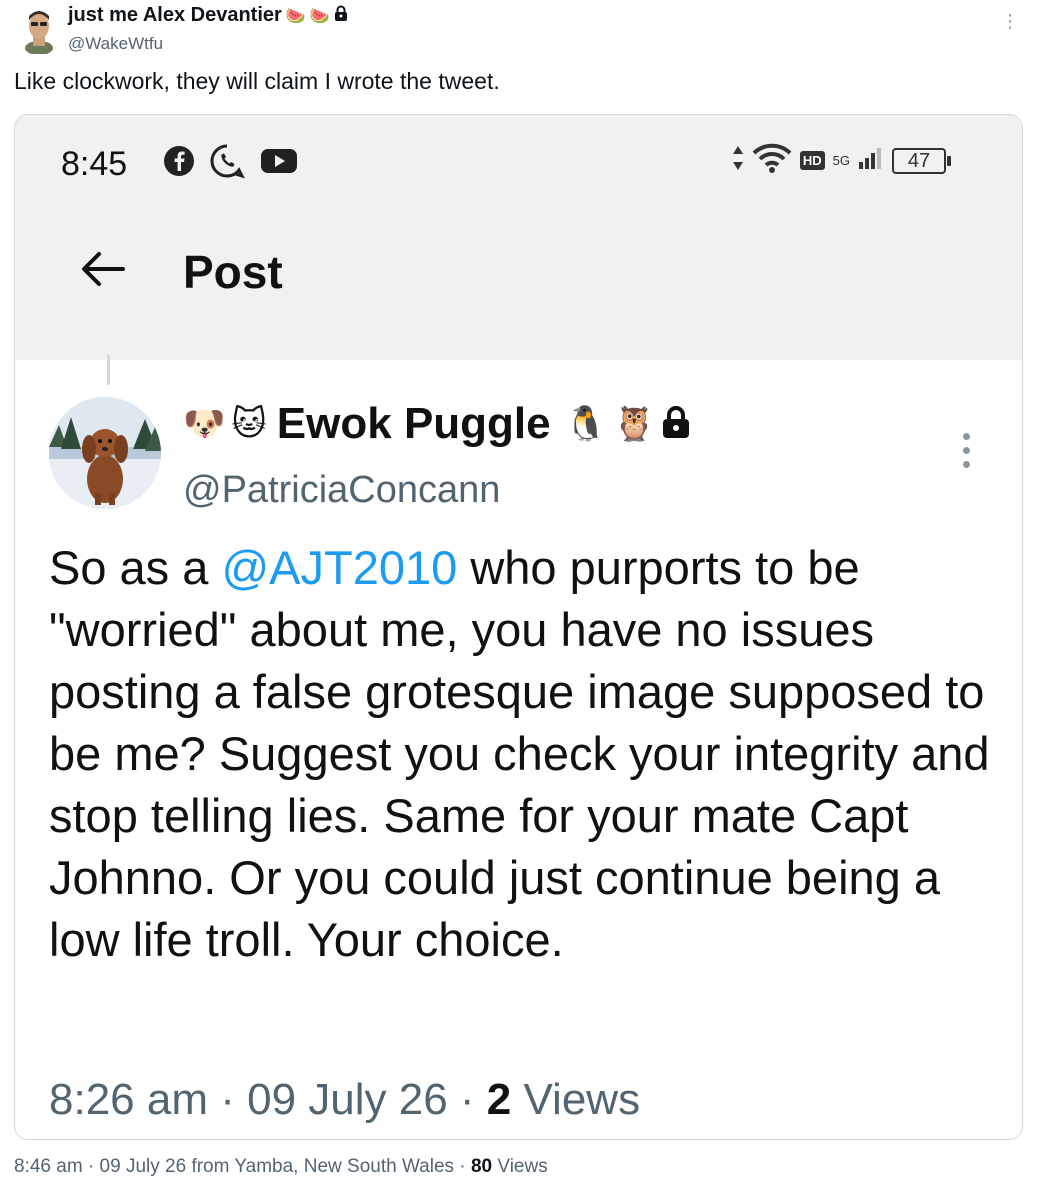 The width and height of the screenshot is (1037, 1200). I want to click on status-bar-indicators: HD 5G 47, so click(841, 160).